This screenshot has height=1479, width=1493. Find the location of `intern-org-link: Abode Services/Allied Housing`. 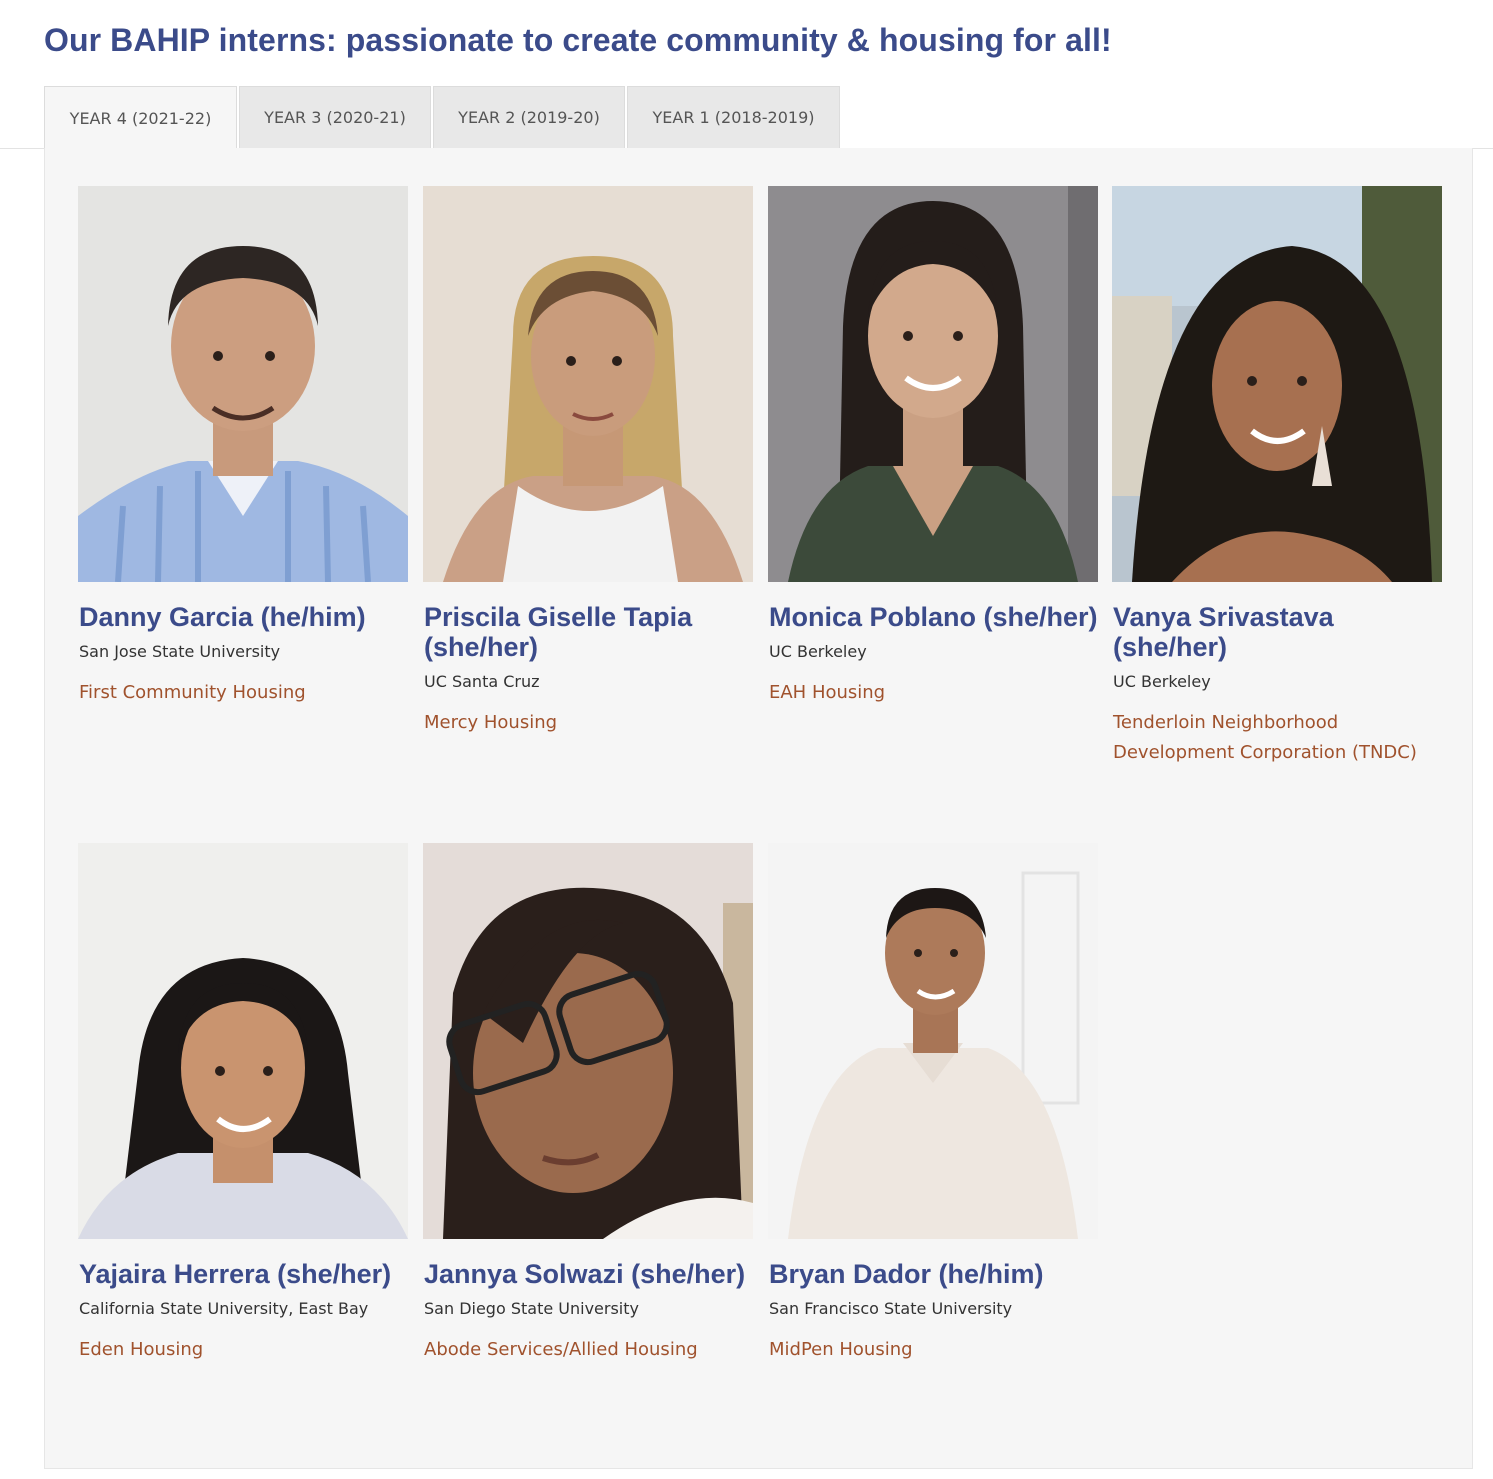

intern-org-link: Abode Services/Allied Housing is located at coordinates (588, 1350).